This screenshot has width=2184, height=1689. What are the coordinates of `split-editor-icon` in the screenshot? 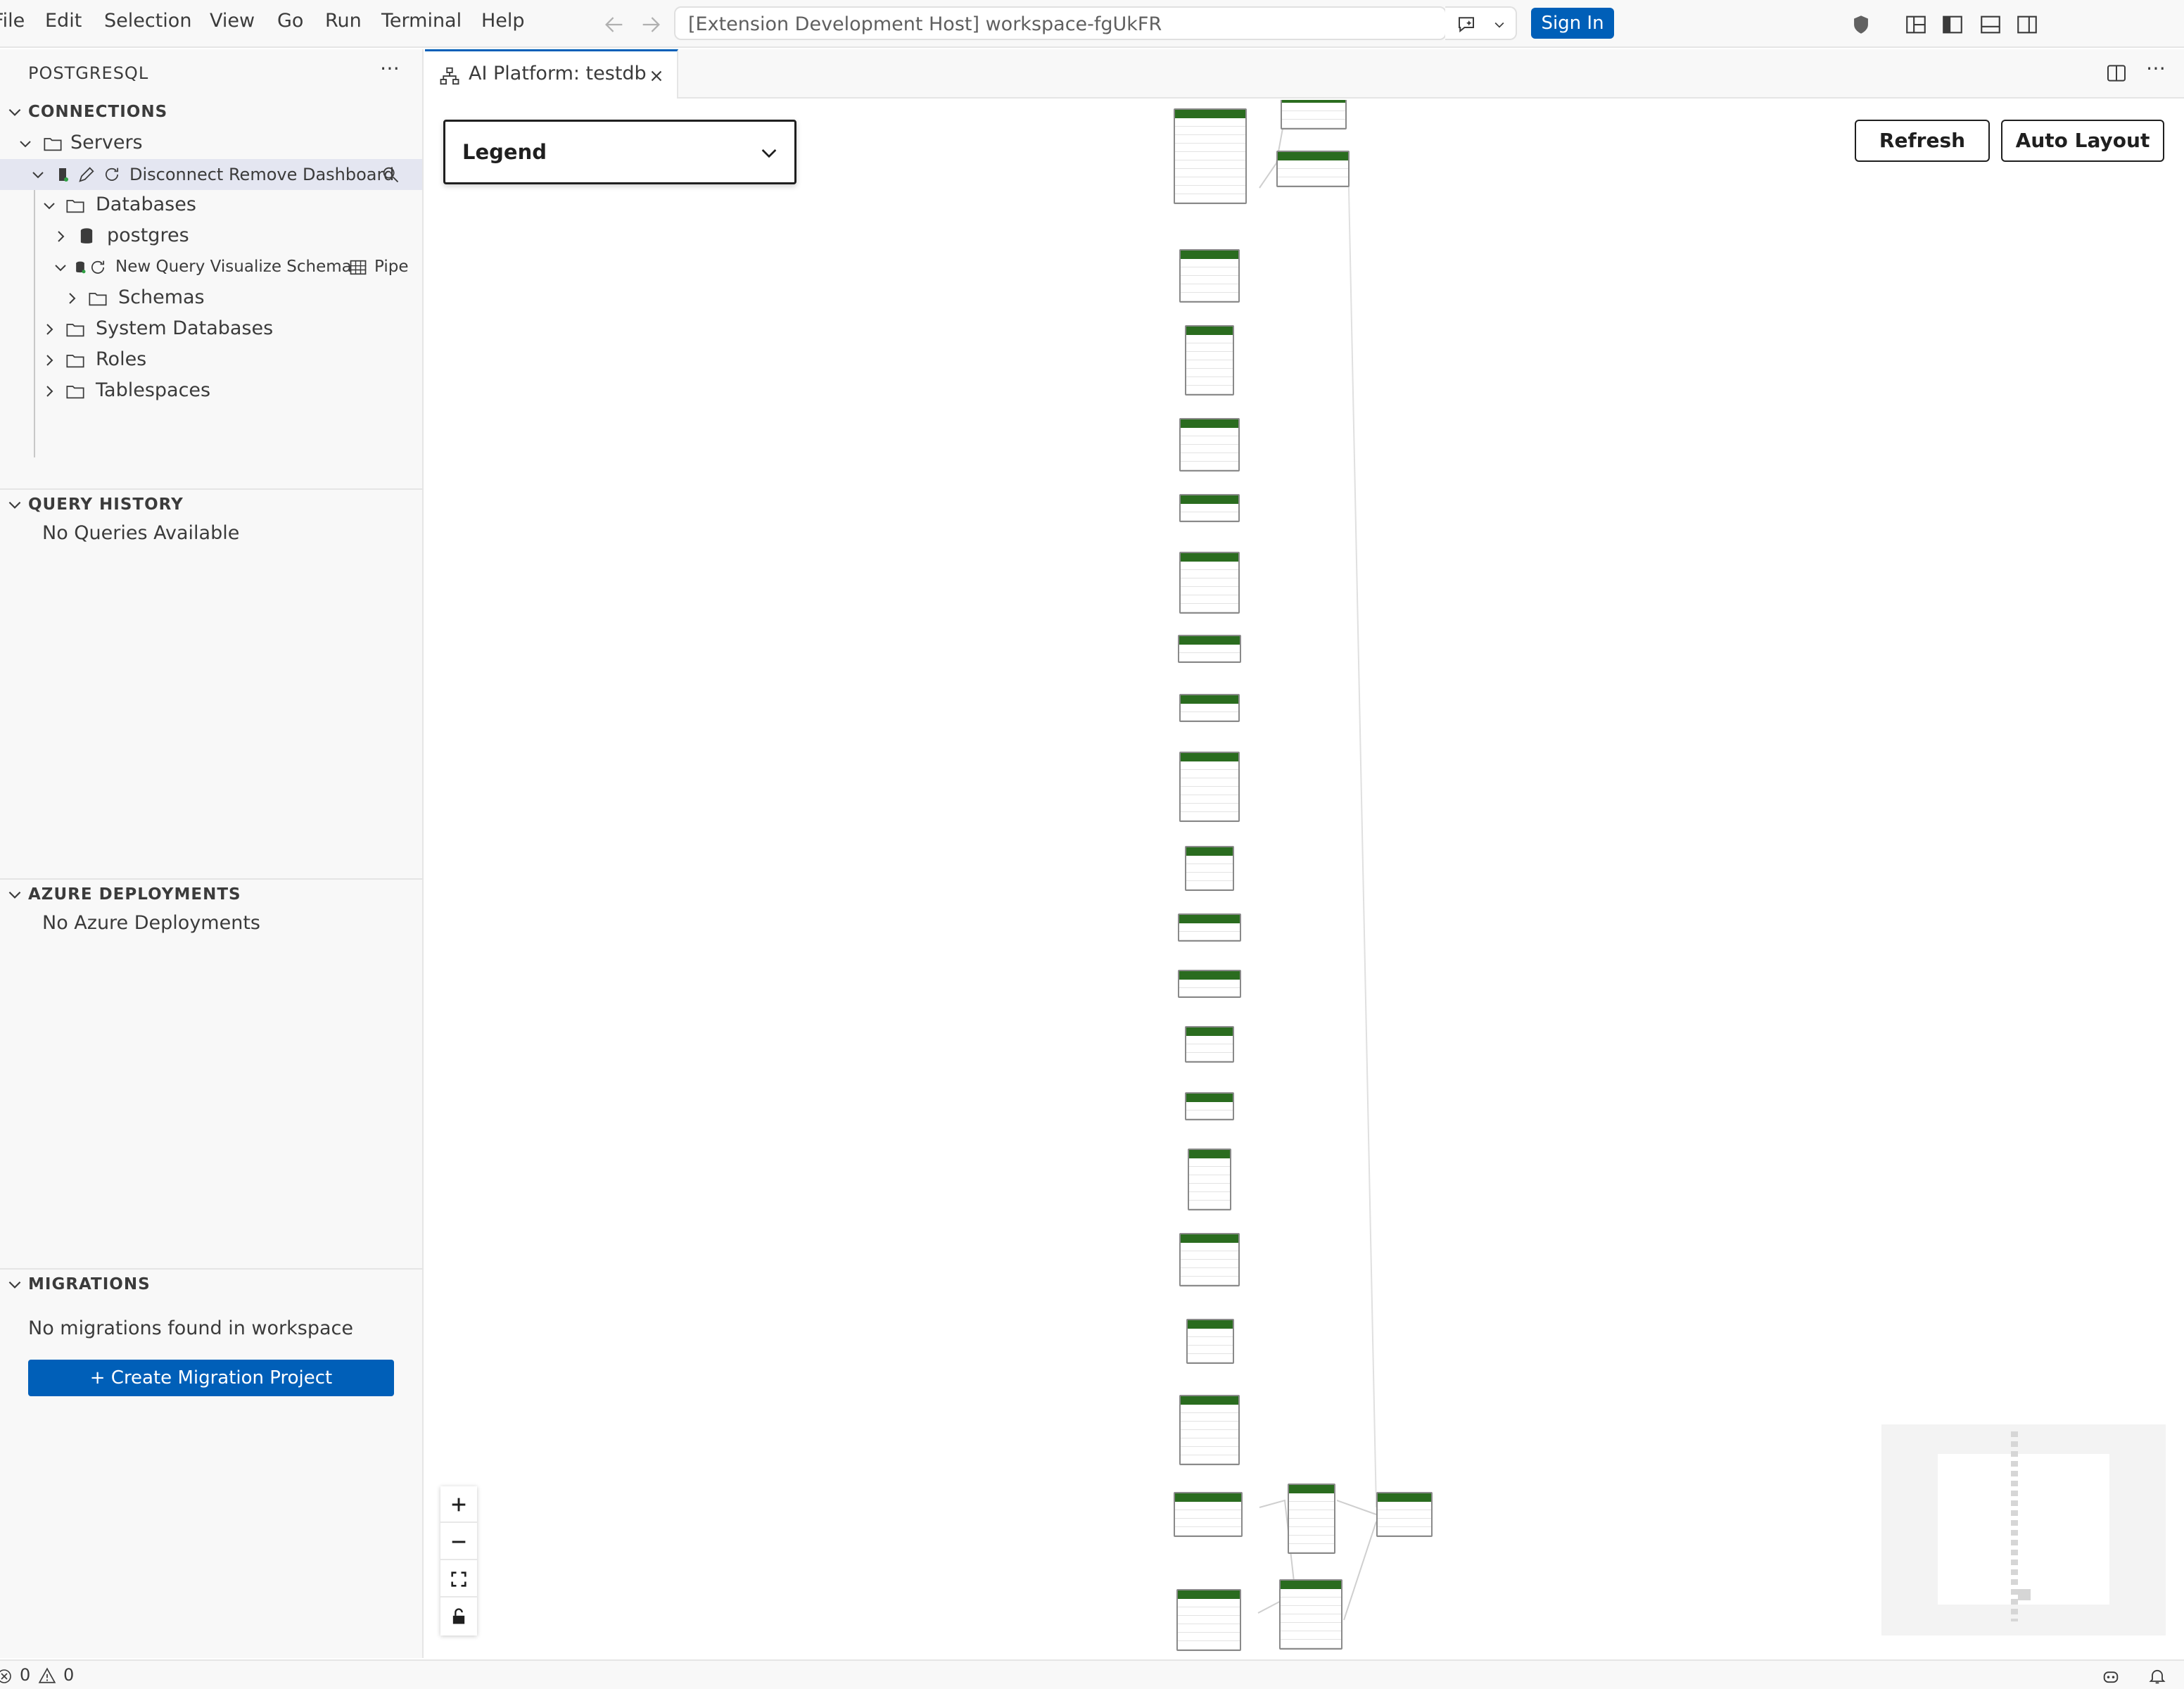 It's located at (2116, 73).